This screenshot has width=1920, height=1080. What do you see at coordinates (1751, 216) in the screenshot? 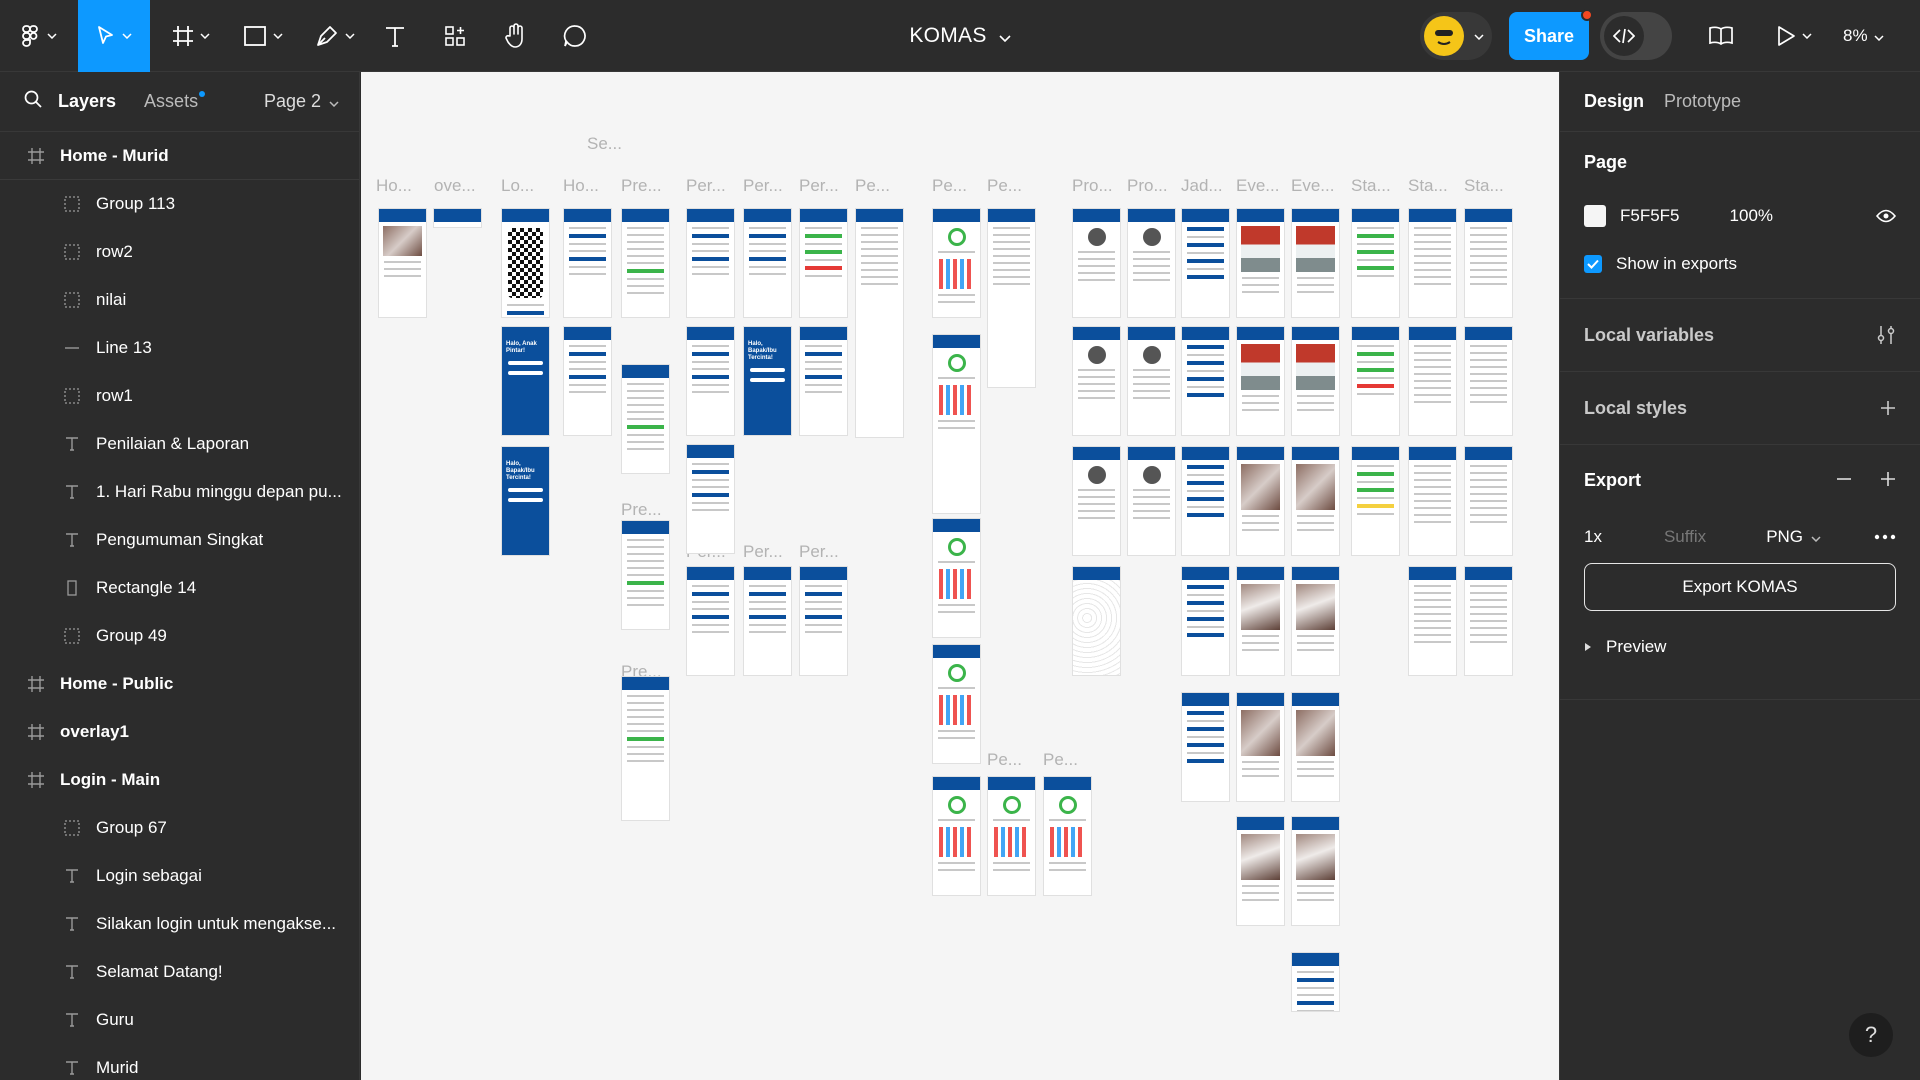
I see `page-opacity: 100%` at bounding box center [1751, 216].